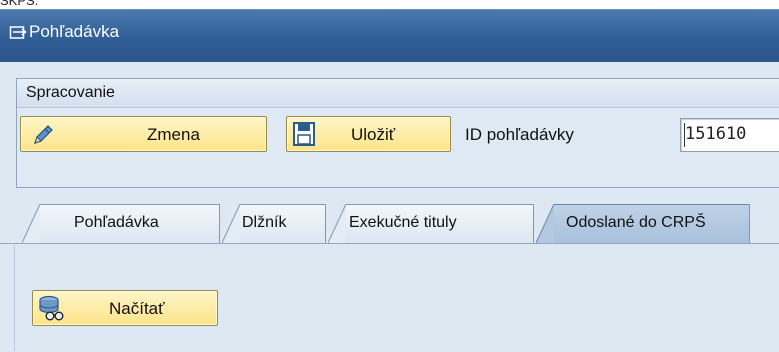  Describe the element at coordinates (373, 134) in the screenshot. I see `save-button-label: Uložiť` at that location.